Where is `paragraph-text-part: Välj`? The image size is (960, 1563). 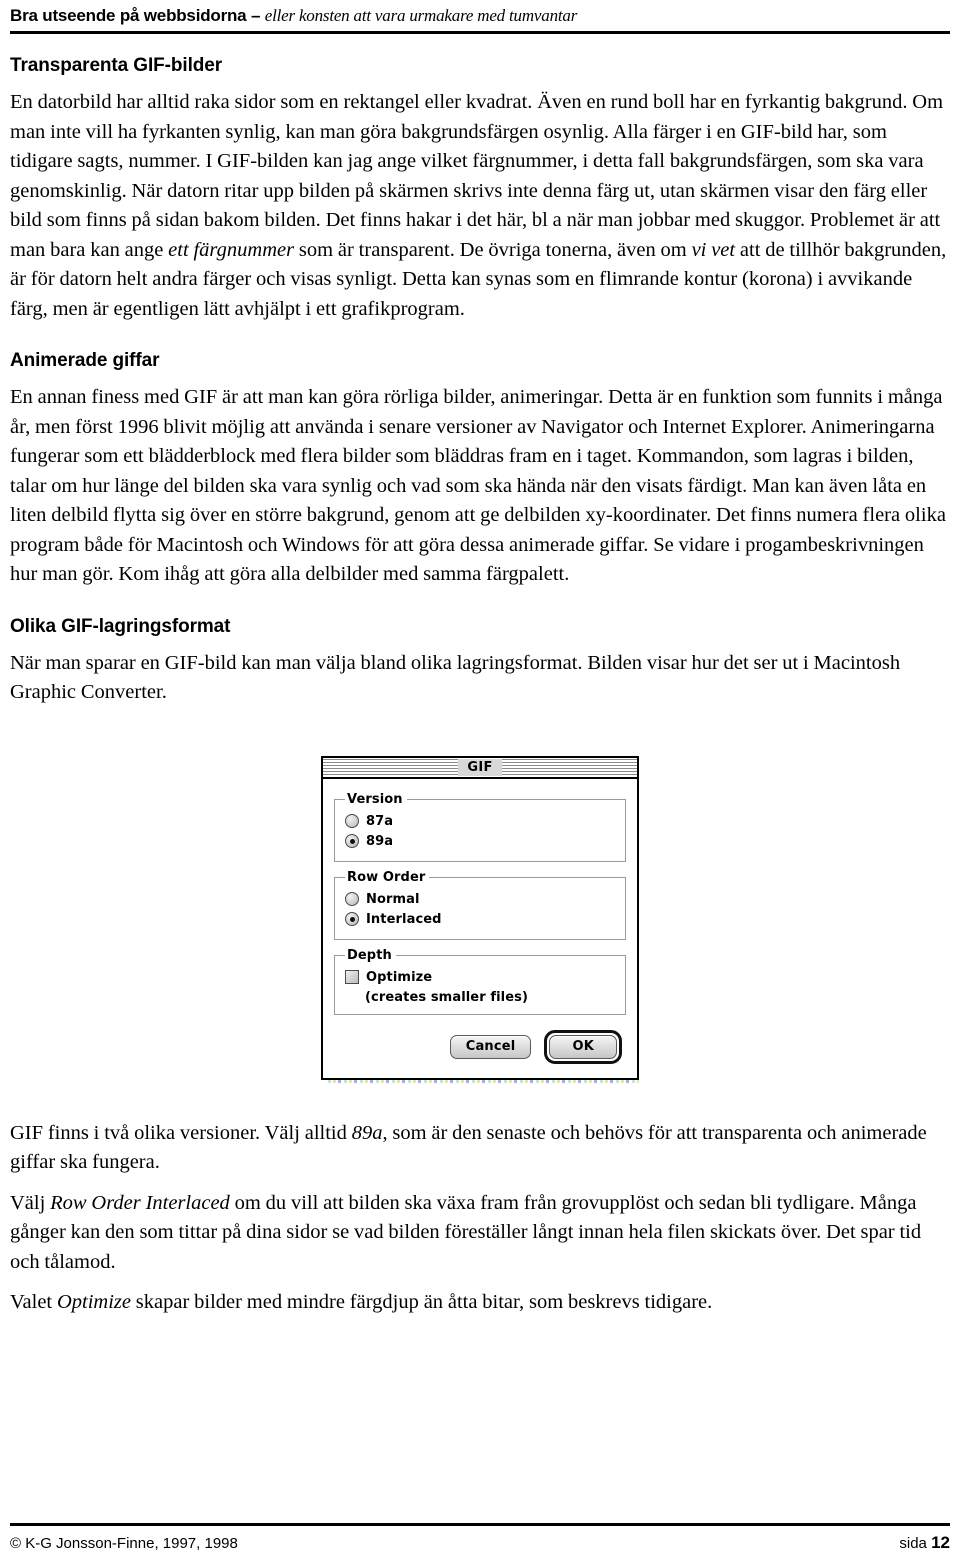 paragraph-text-part: Välj is located at coordinates (30, 1202).